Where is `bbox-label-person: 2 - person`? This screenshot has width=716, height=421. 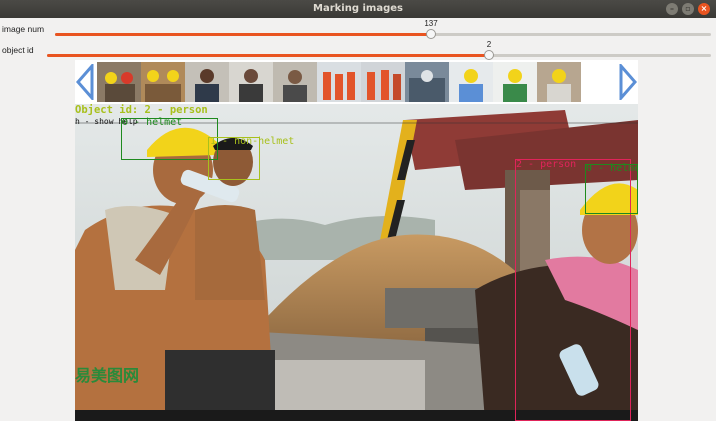 bbox-label-person: 2 - person is located at coordinates (546, 164).